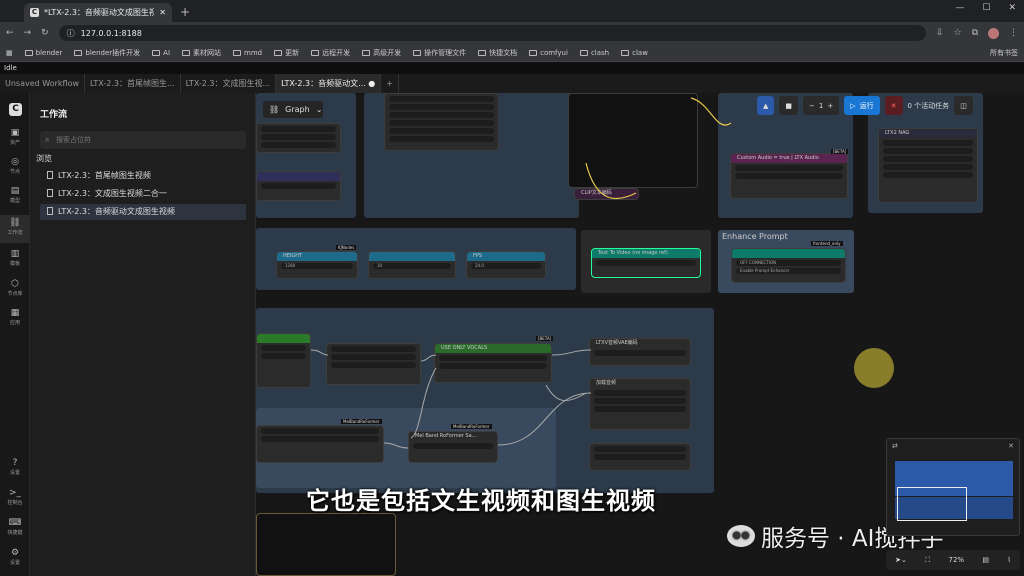  What do you see at coordinates (107, 53) in the screenshot?
I see `bookmark-folder: blender插件开发` at bounding box center [107, 53].